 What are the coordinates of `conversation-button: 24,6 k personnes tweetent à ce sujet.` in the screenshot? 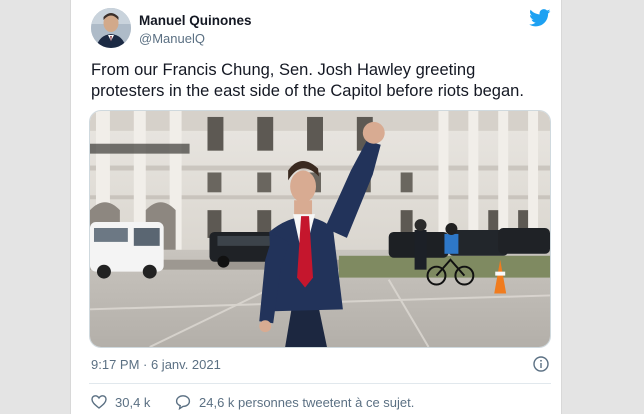 It's located at (294, 402).